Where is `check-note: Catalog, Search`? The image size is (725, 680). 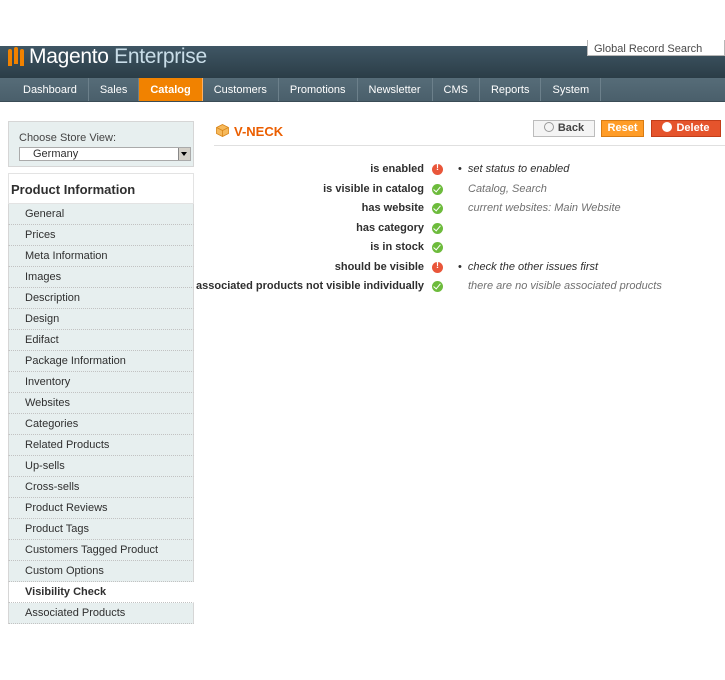
check-note: Catalog, Search is located at coordinates (507, 188).